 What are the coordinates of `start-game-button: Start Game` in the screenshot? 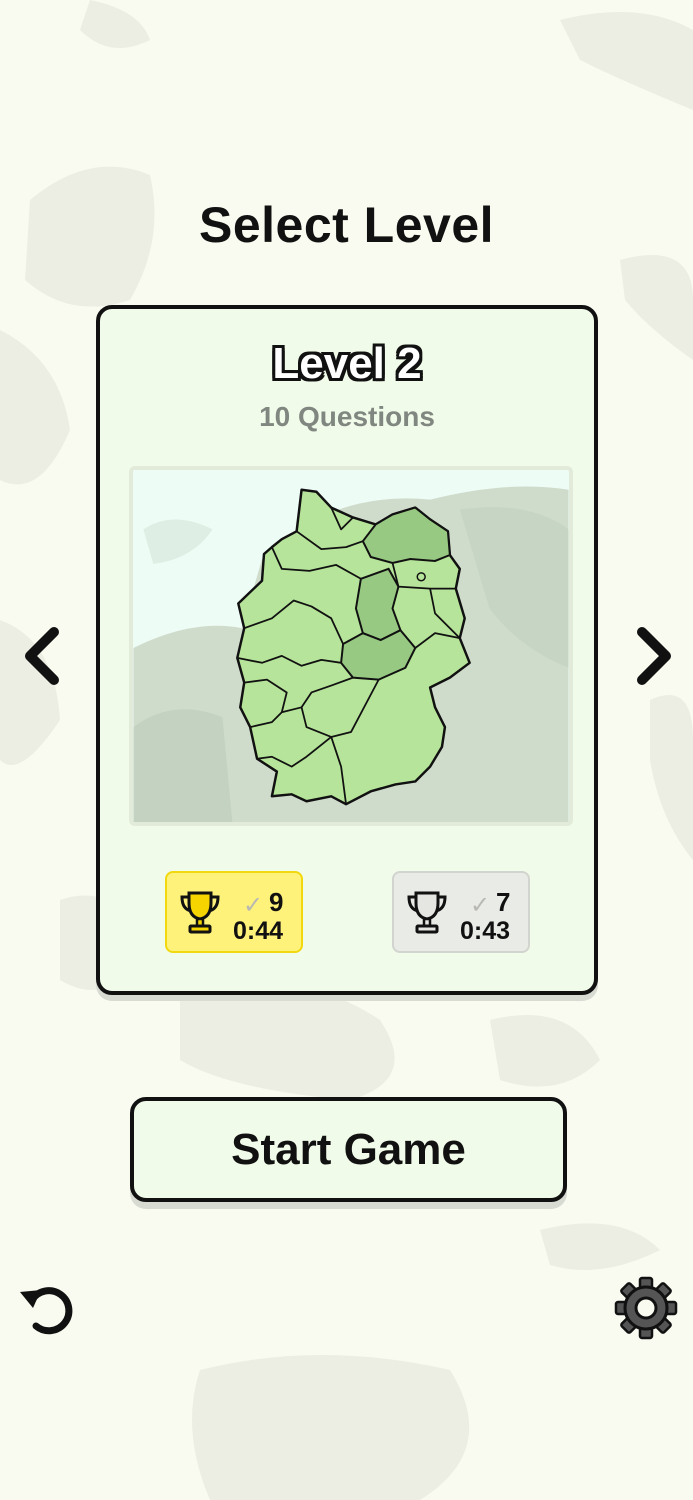 It's located at (348, 1149).